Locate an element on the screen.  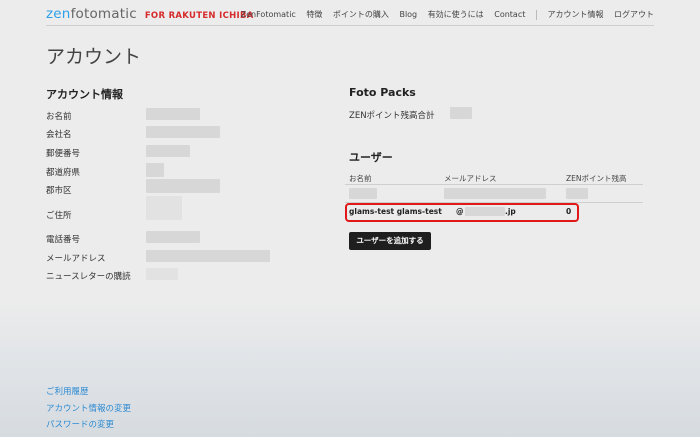
label-prefecture: 都道府県 is located at coordinates (63, 173).